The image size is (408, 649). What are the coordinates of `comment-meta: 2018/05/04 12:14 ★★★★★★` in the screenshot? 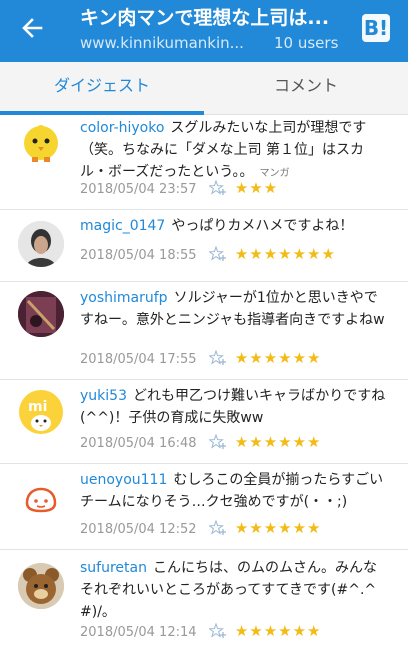 It's located at (201, 631).